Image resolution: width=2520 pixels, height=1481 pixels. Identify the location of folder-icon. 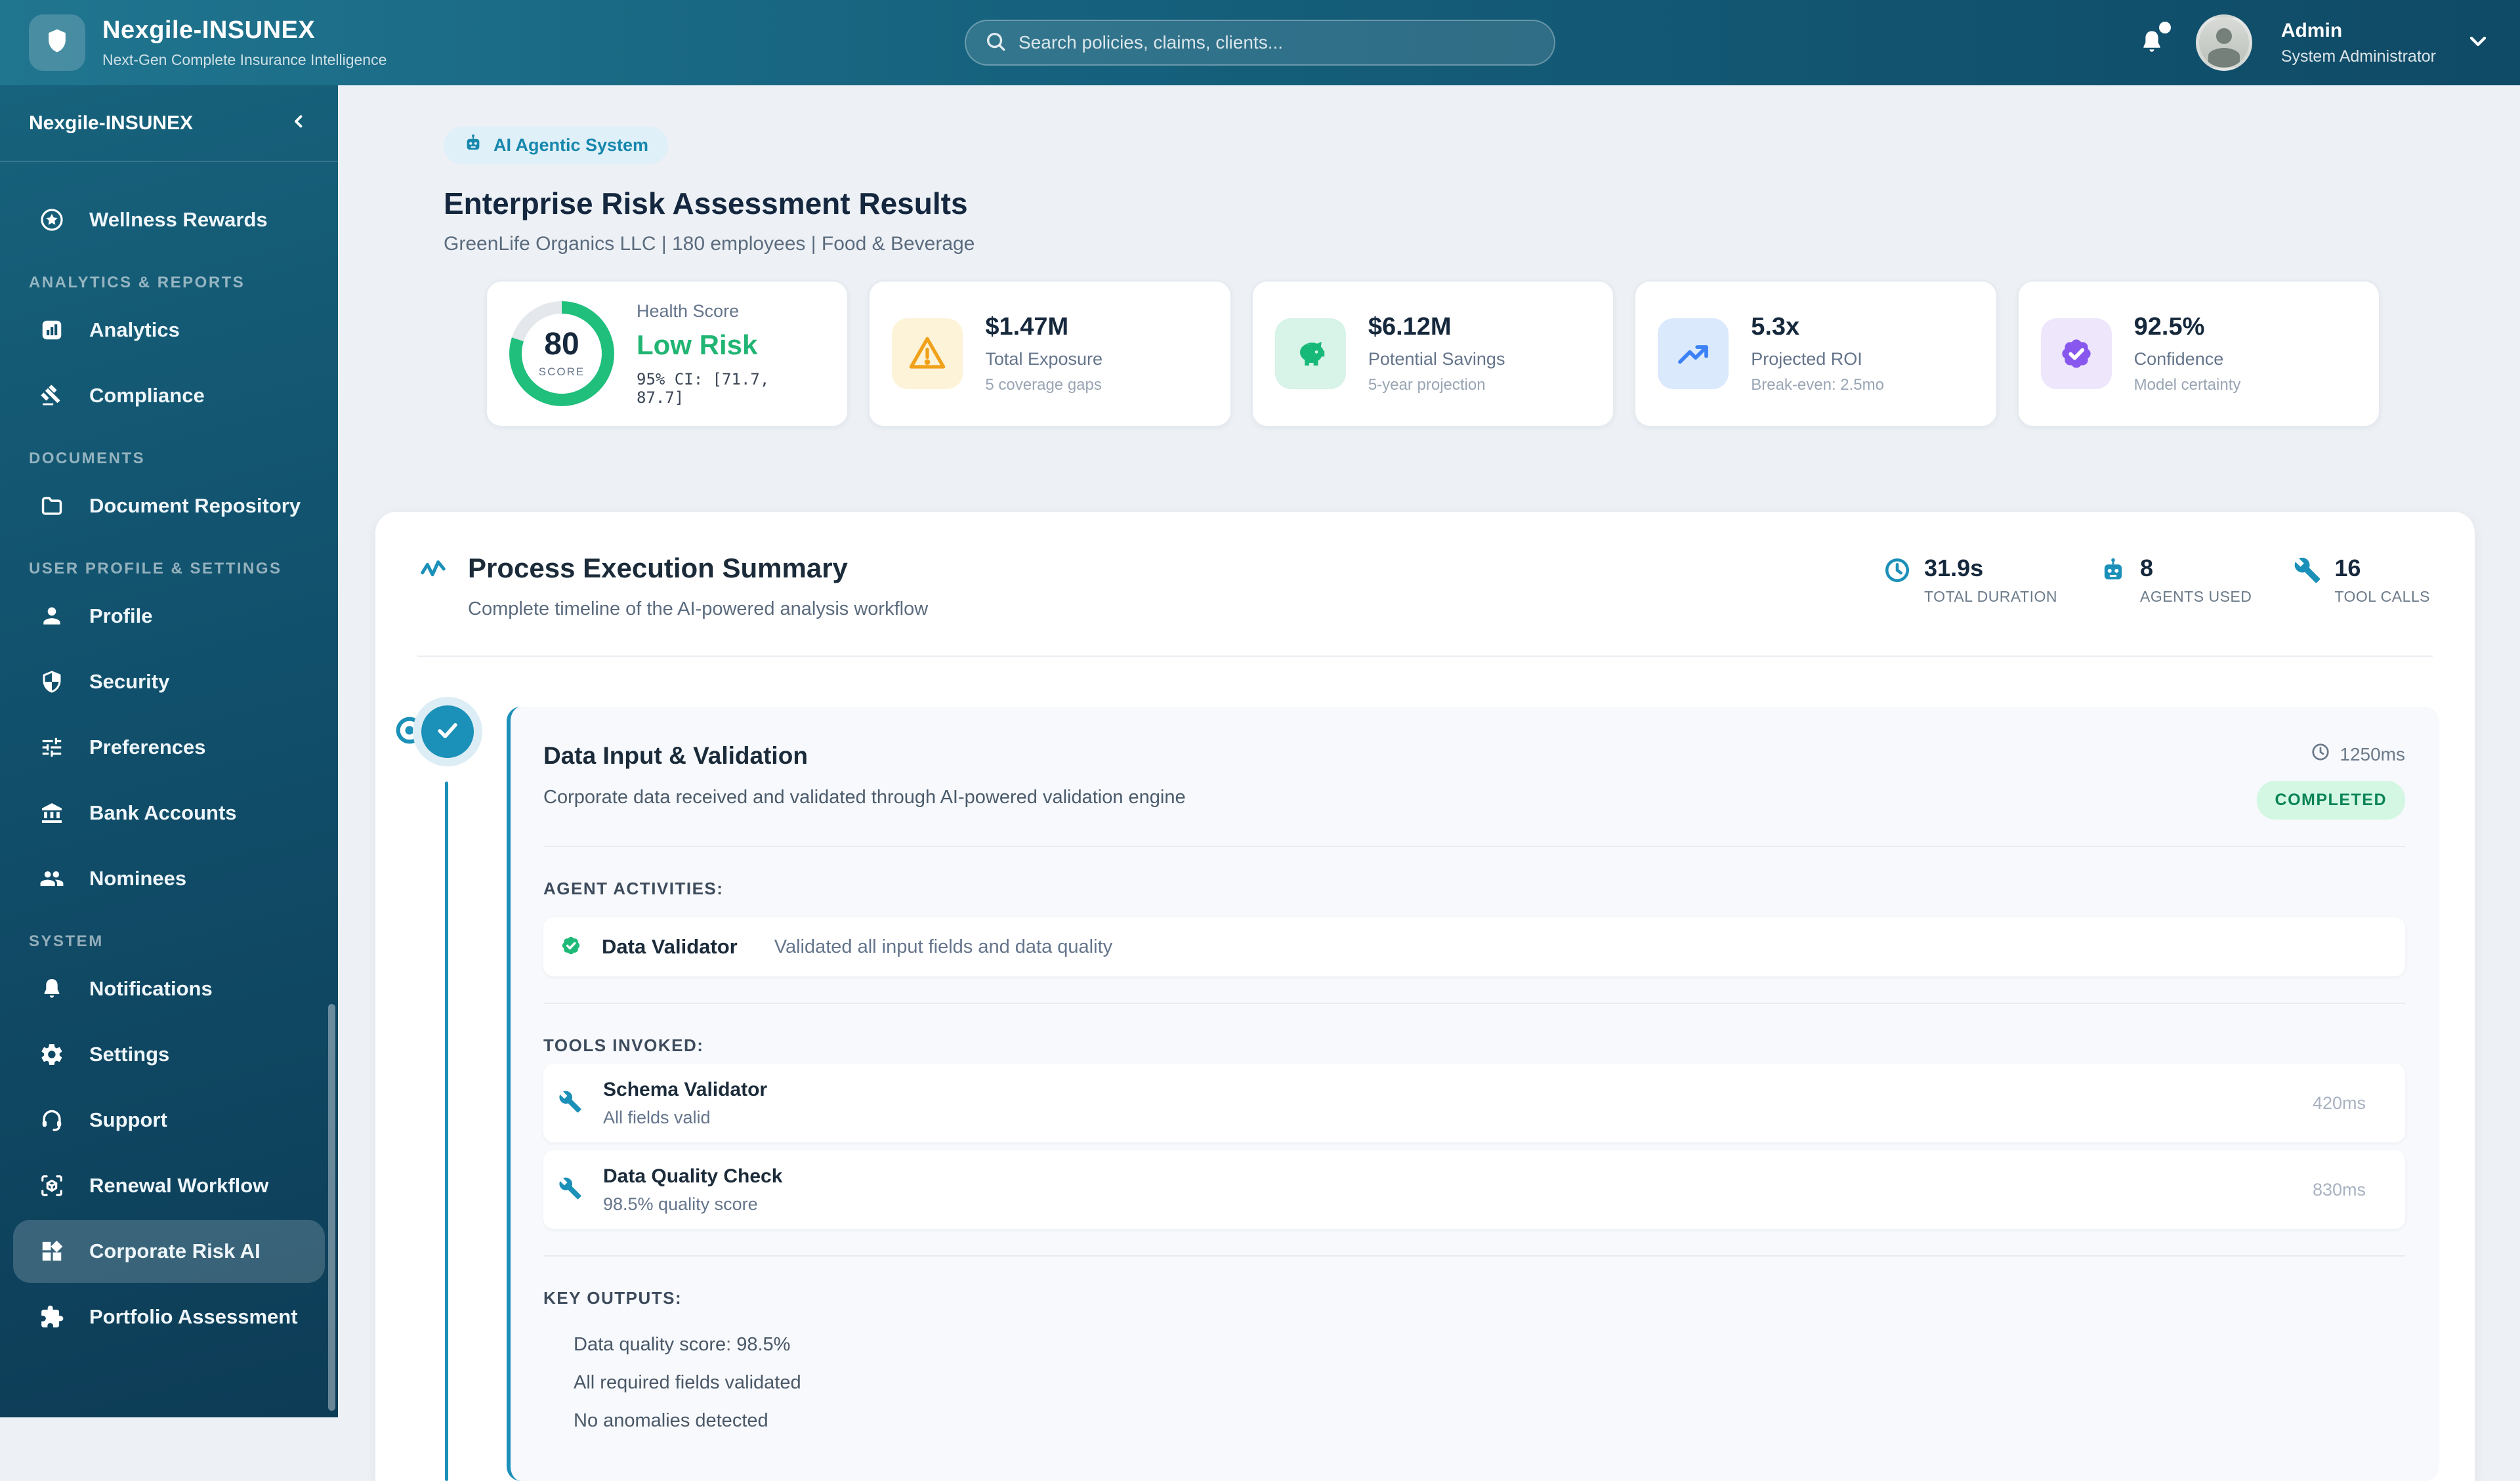
(51, 505).